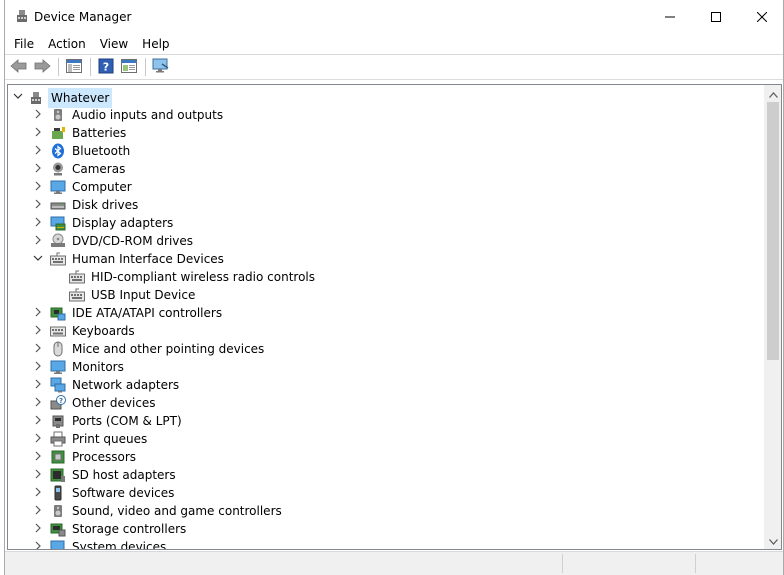 The image size is (784, 575). What do you see at coordinates (147, 313) in the screenshot?
I see `tree-category-label: IDE ATA/ATAPI controllers` at bounding box center [147, 313].